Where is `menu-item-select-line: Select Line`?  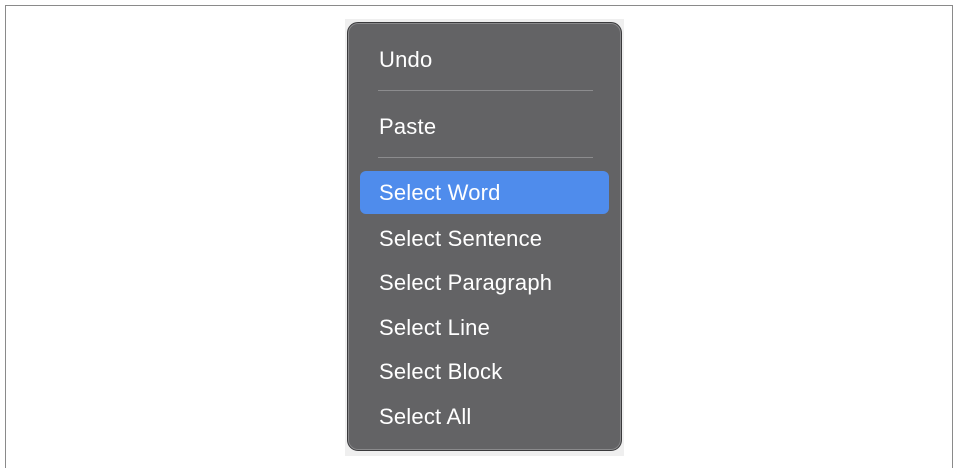
menu-item-select-line: Select Line is located at coordinates (484, 327).